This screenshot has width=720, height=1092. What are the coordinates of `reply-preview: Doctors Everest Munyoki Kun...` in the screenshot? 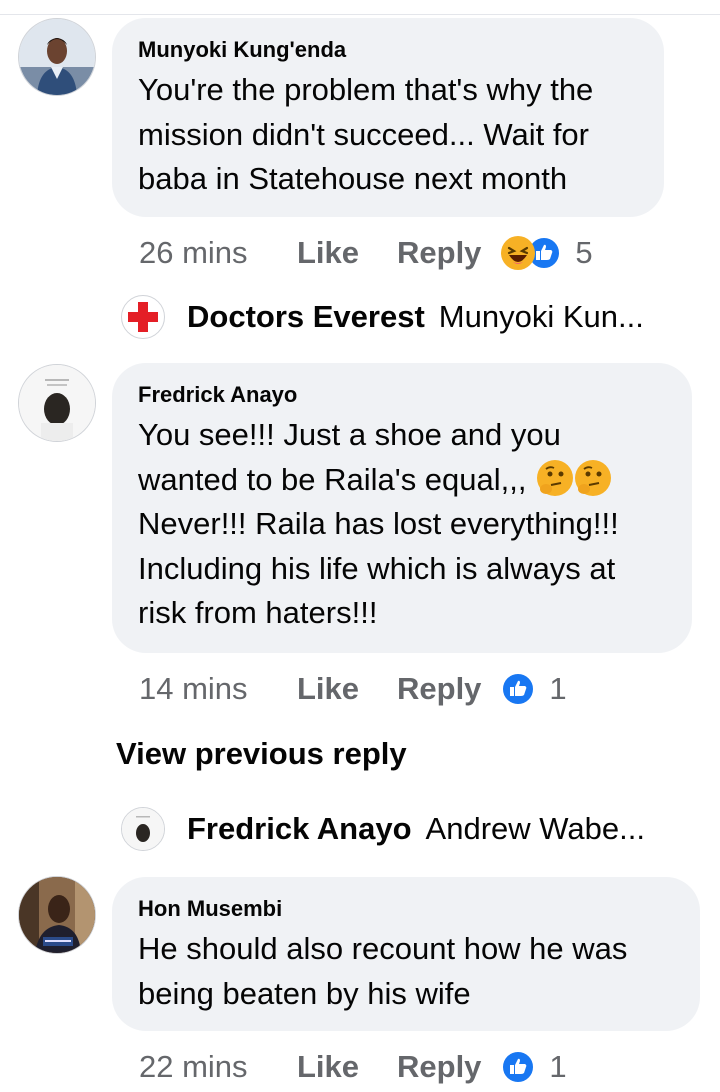 It's located at (382, 317).